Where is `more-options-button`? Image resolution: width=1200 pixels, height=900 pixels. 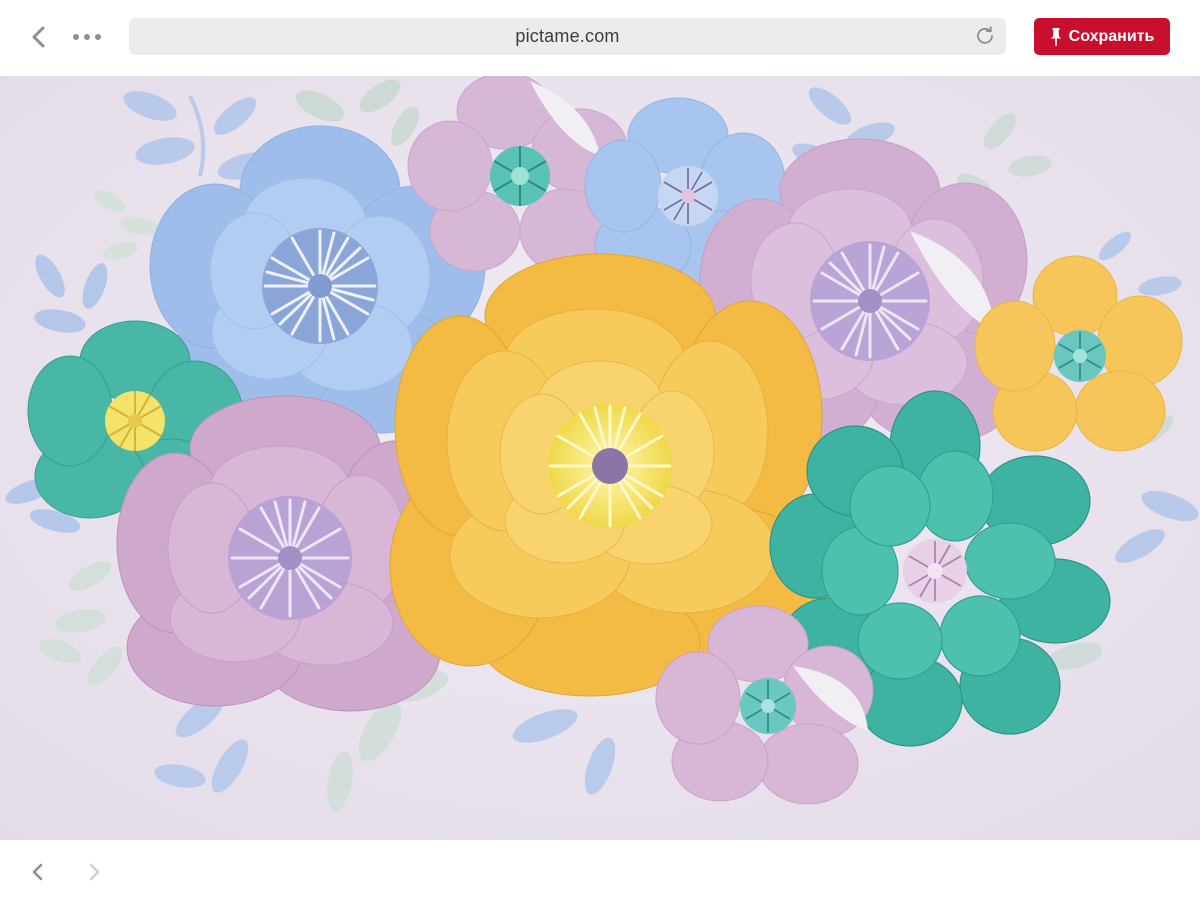
more-options-button is located at coordinates (87, 37).